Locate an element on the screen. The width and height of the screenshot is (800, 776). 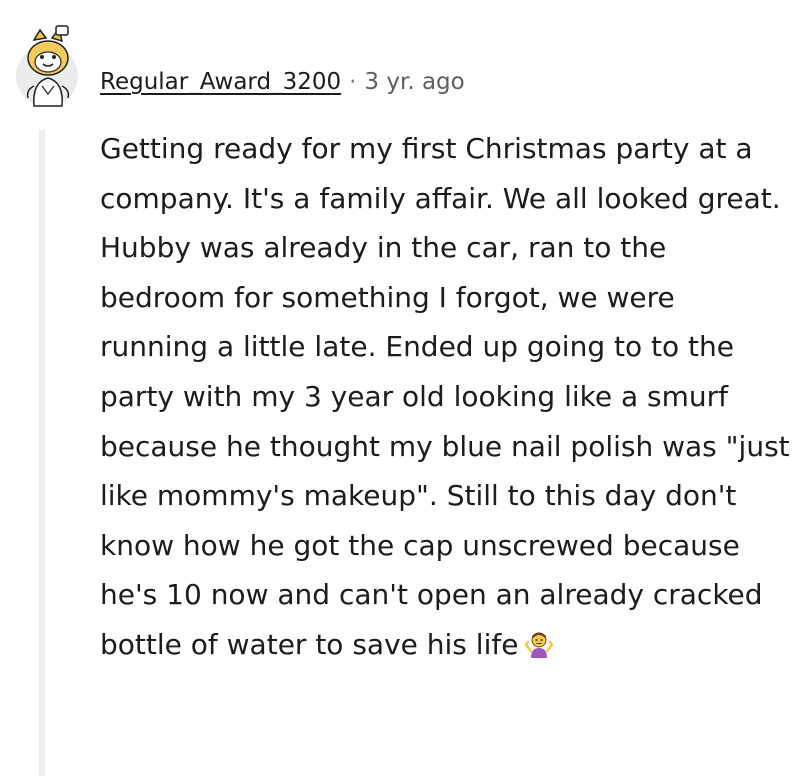
comment-timestamp: 3 yr. ago is located at coordinates (414, 82).